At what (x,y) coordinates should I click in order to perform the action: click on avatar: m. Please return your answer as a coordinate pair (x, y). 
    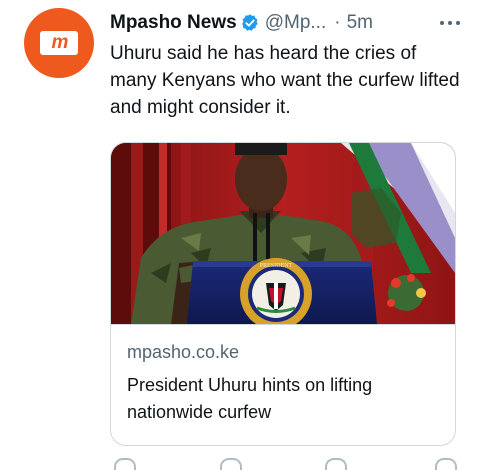
    Looking at the image, I should click on (59, 43).